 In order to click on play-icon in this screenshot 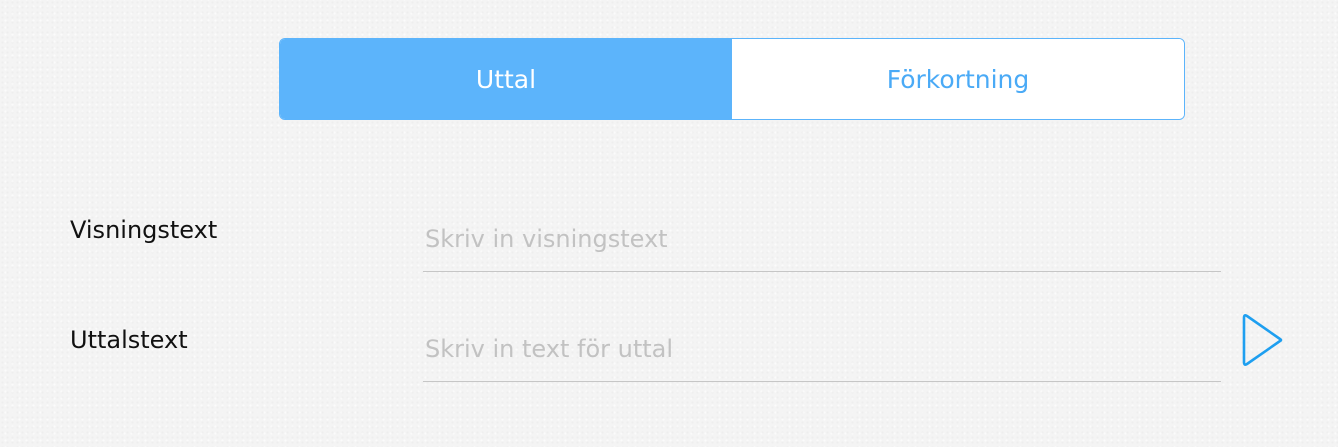, I will do `click(1262, 340)`.